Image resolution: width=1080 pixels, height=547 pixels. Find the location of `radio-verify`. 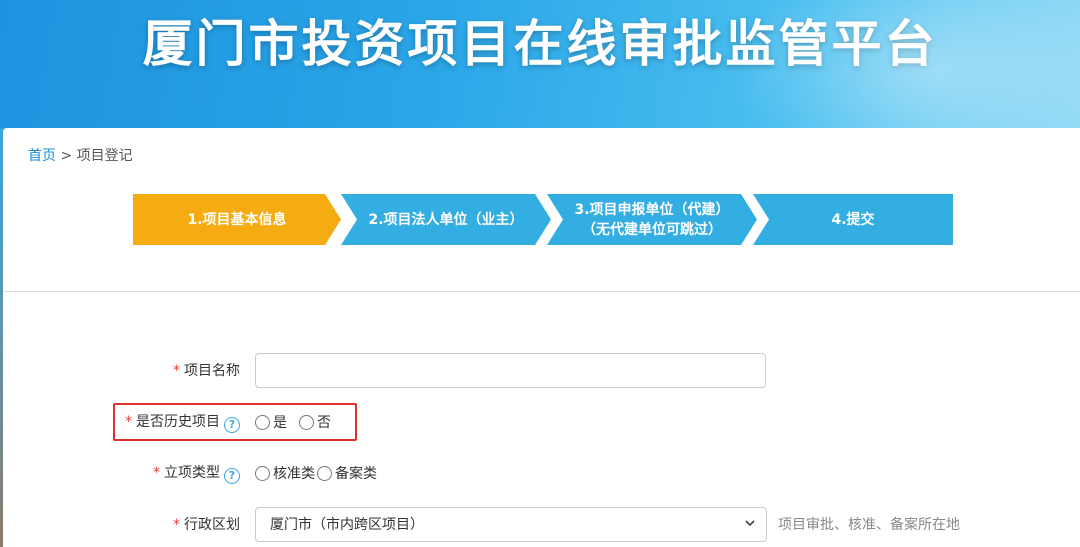

radio-verify is located at coordinates (262, 473).